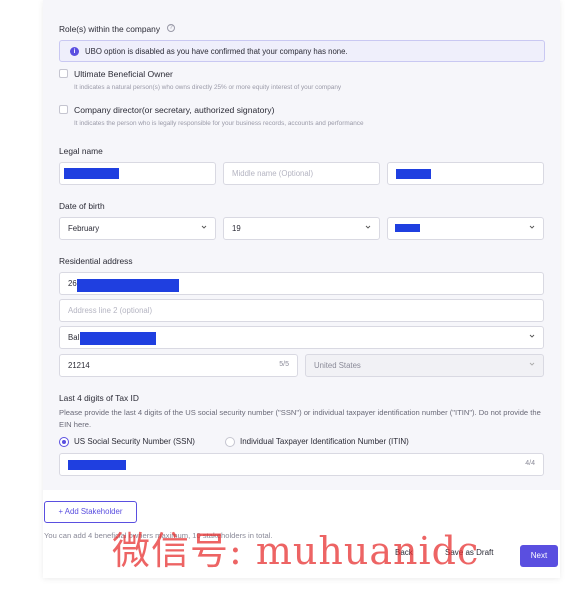  Describe the element at coordinates (530, 463) in the screenshot. I see `tax-id-counter: 4/4` at that location.